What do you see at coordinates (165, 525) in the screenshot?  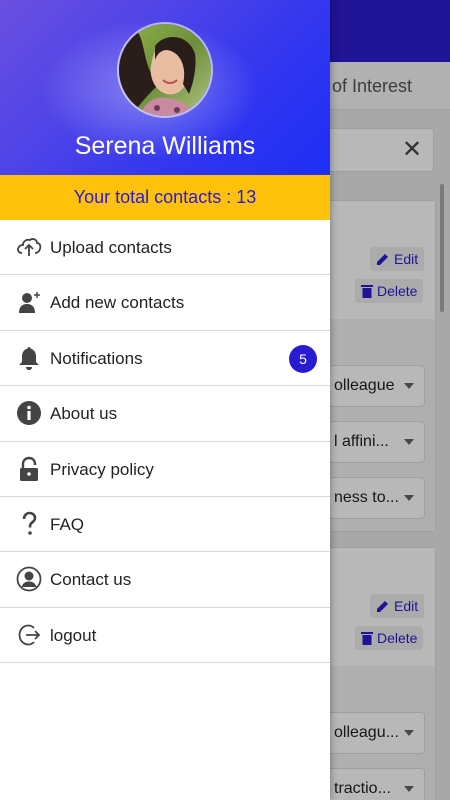 I see `menu-item-faq: FAQ` at bounding box center [165, 525].